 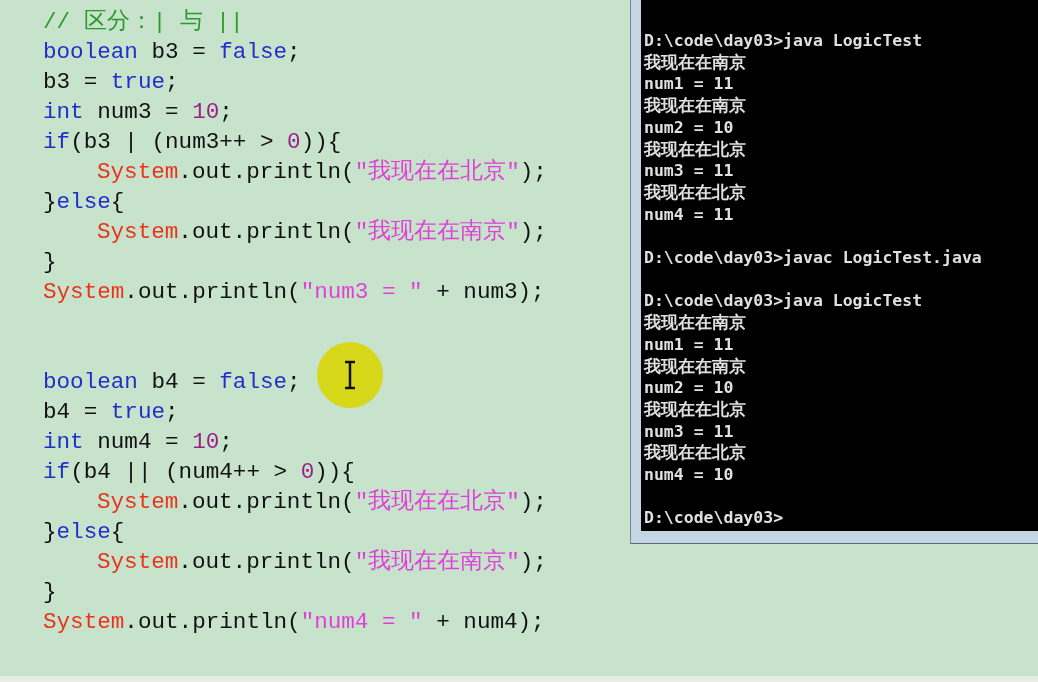 What do you see at coordinates (192, 142) in the screenshot?
I see `code-line: if(b3 | (num3++ > 0)){` at bounding box center [192, 142].